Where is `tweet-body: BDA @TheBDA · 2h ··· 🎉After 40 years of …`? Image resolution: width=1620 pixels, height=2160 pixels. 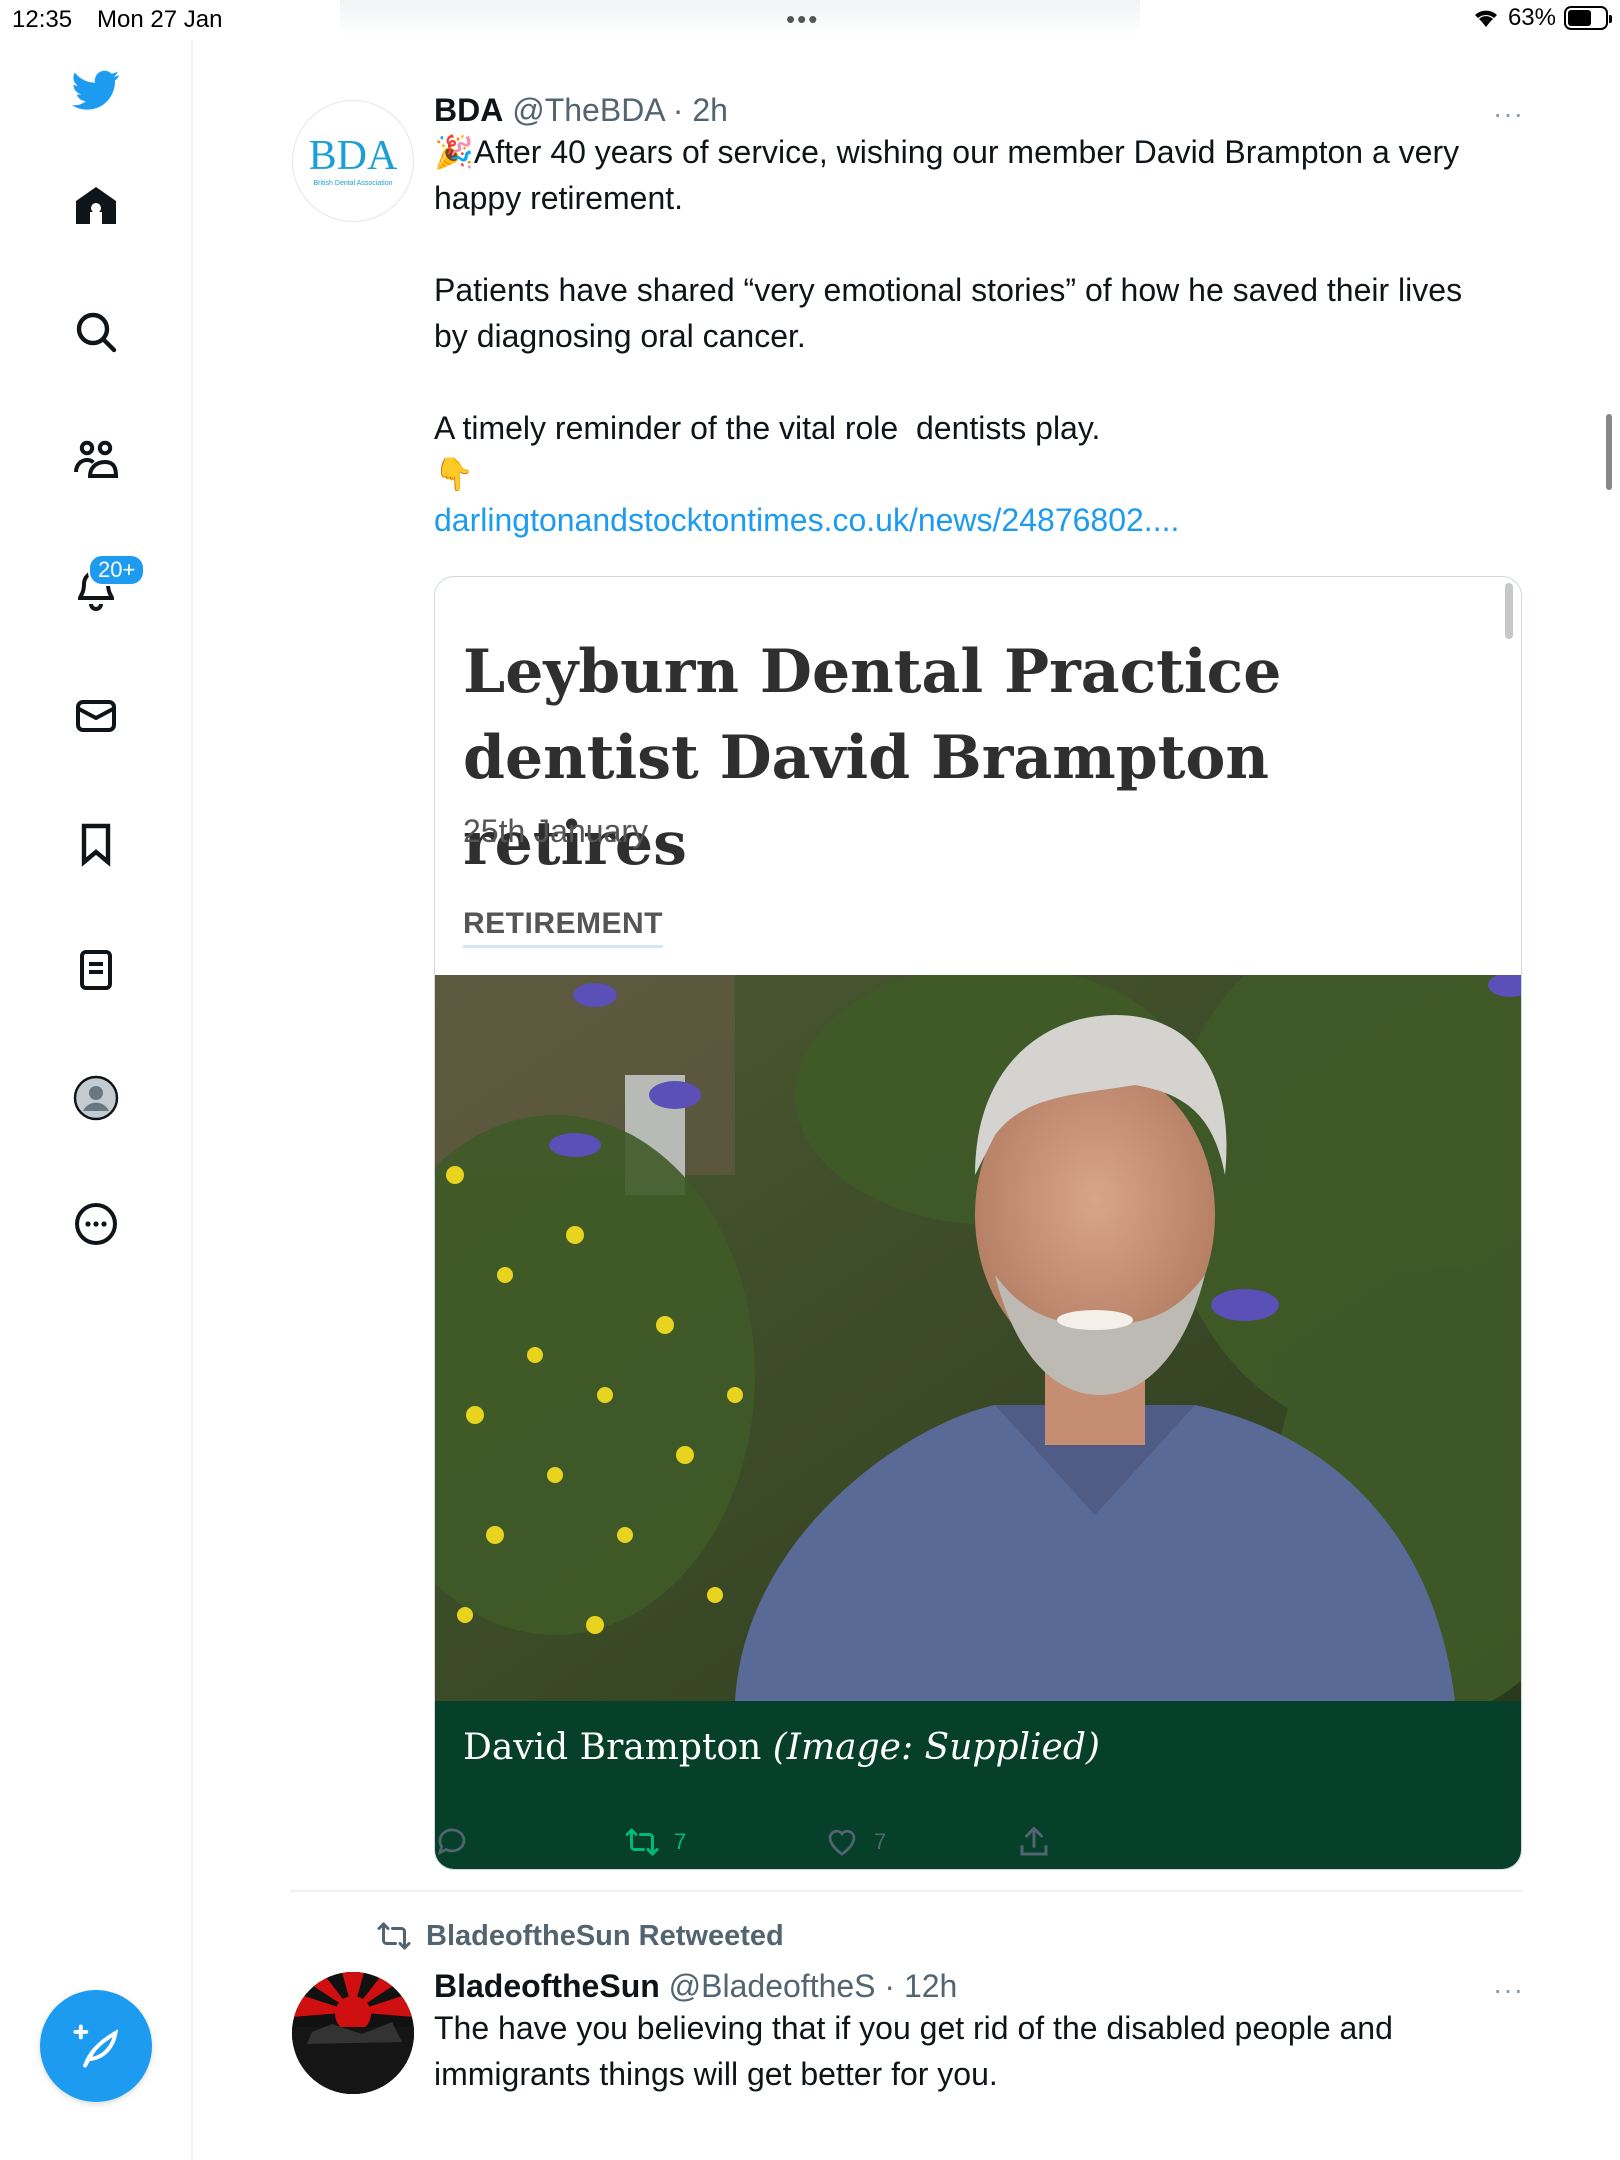
tweet-body: BDA @TheBDA · 2h ··· 🎉After 40 years of … is located at coordinates (978, 317).